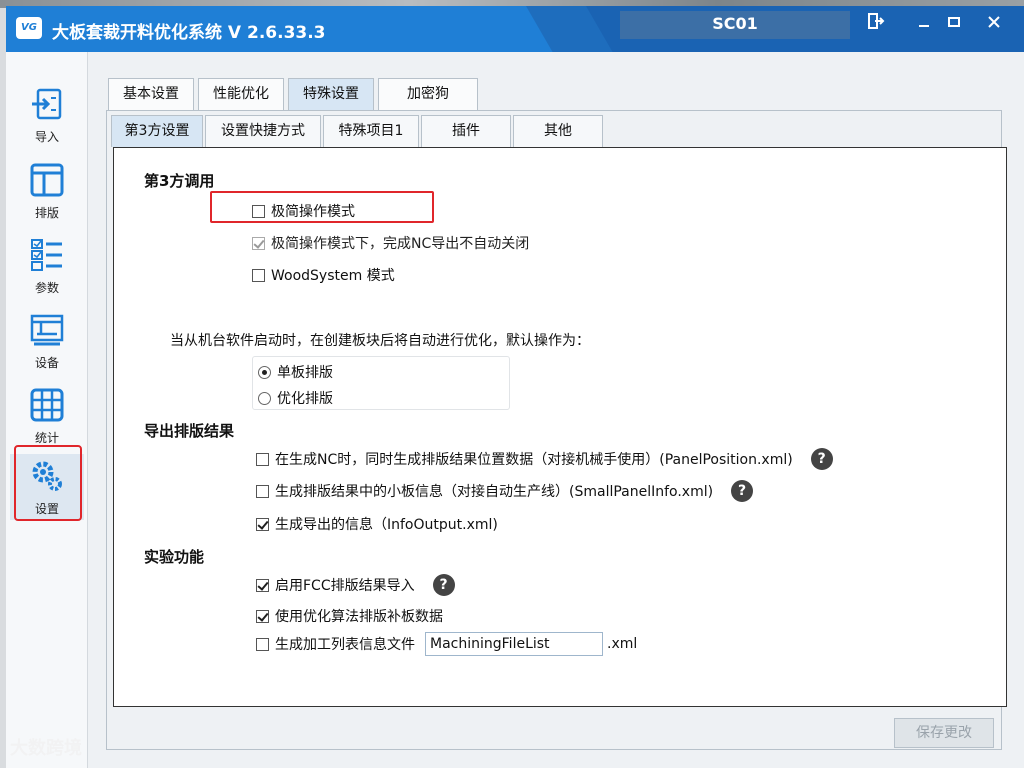 The width and height of the screenshot is (1024, 768). Describe the element at coordinates (189, 431) in the screenshot. I see `section-title-export: 导出排版结果` at that location.